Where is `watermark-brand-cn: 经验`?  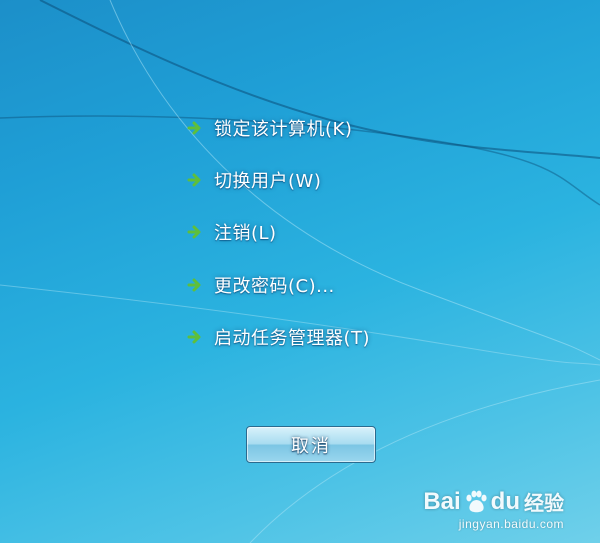
watermark-brand-cn: 经验 is located at coordinates (544, 503).